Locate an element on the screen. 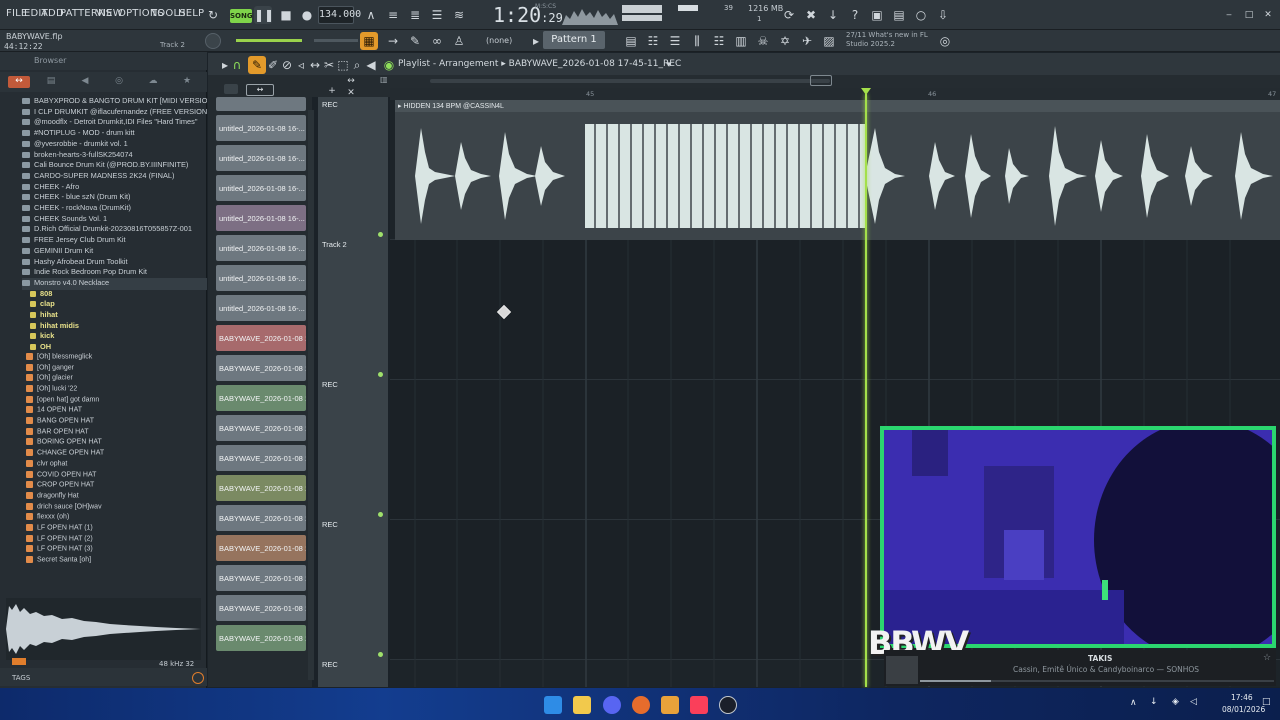  menu-help: HELP is located at coordinates (191, 13).